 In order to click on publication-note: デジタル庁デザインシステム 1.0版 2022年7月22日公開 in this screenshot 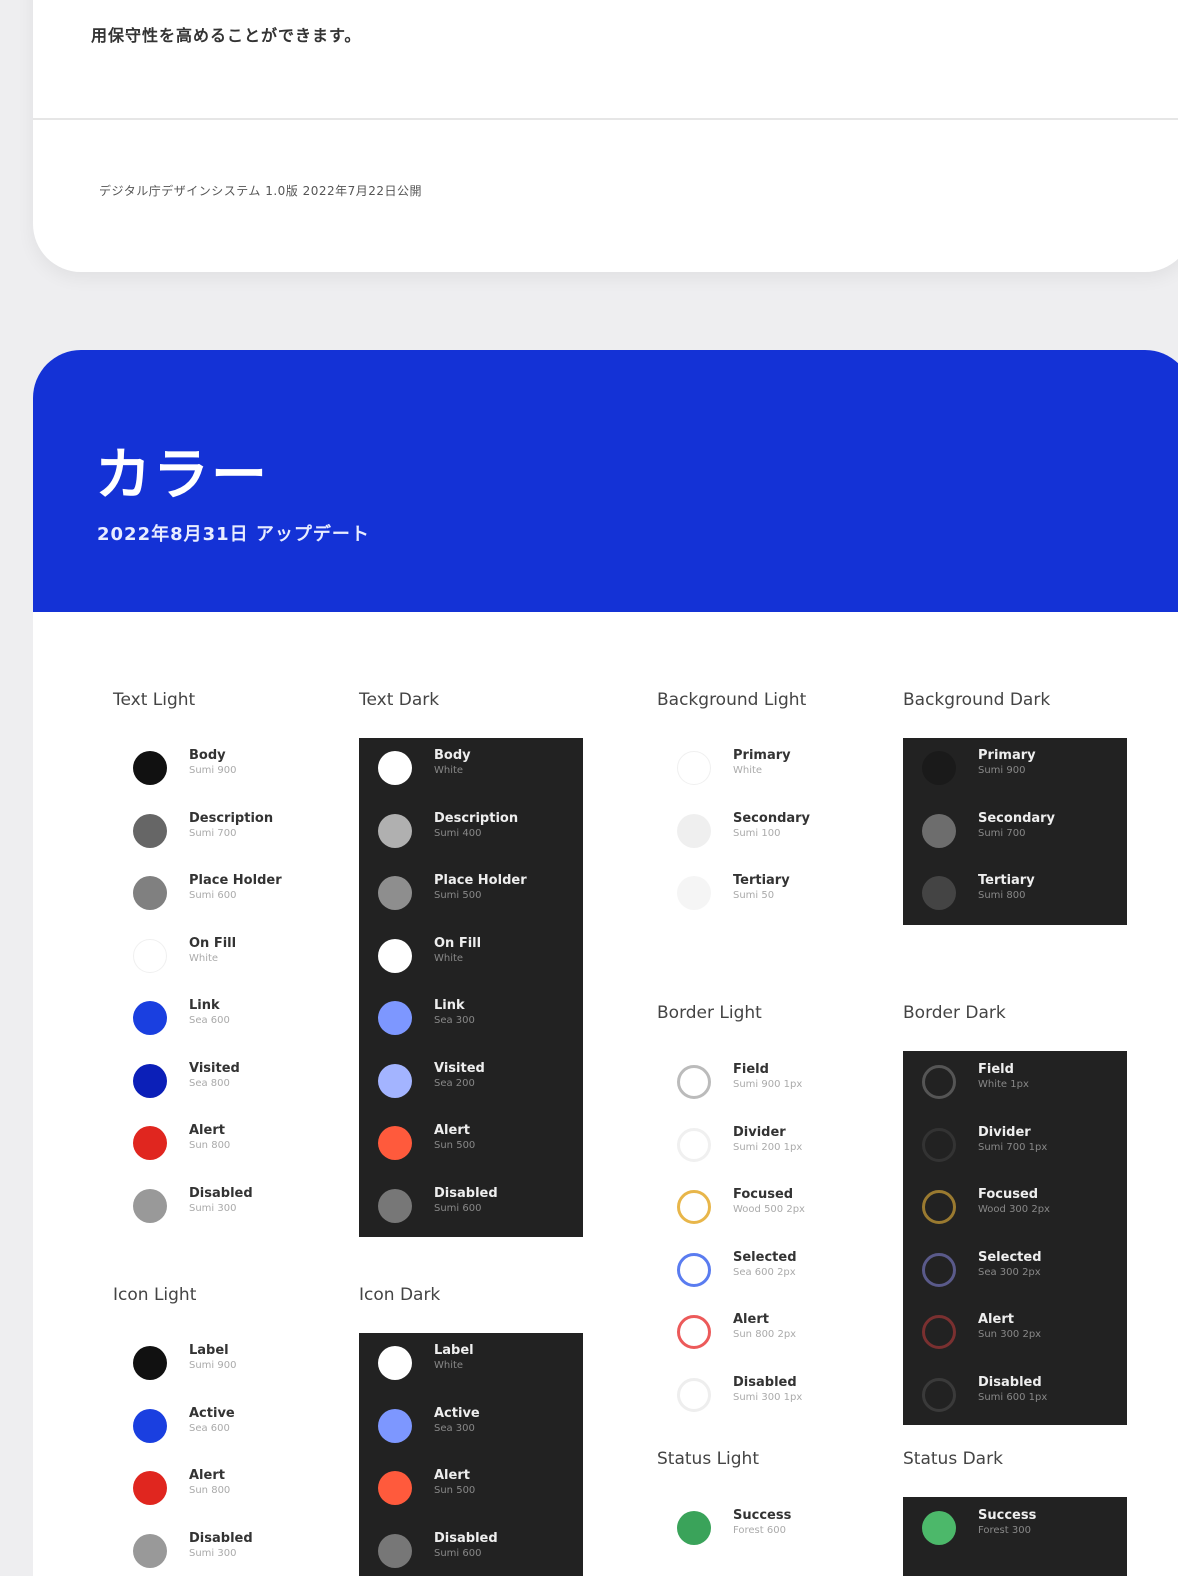, I will do `click(261, 191)`.